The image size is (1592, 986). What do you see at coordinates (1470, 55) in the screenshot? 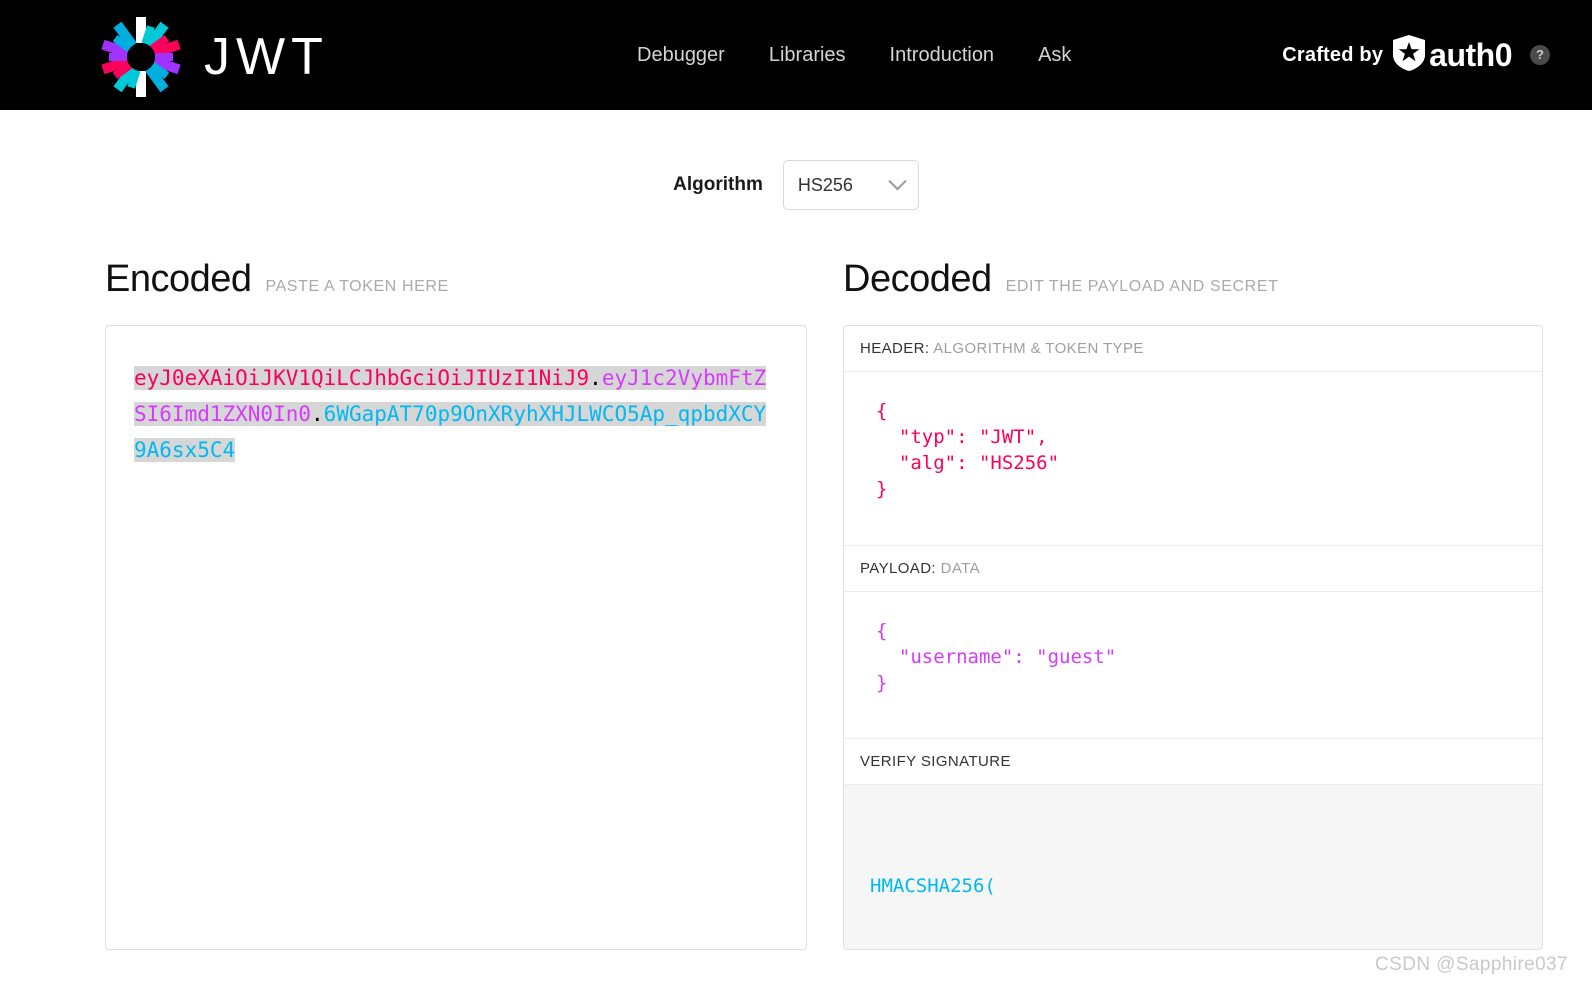
I see `auth0-wordmark: auth0` at bounding box center [1470, 55].